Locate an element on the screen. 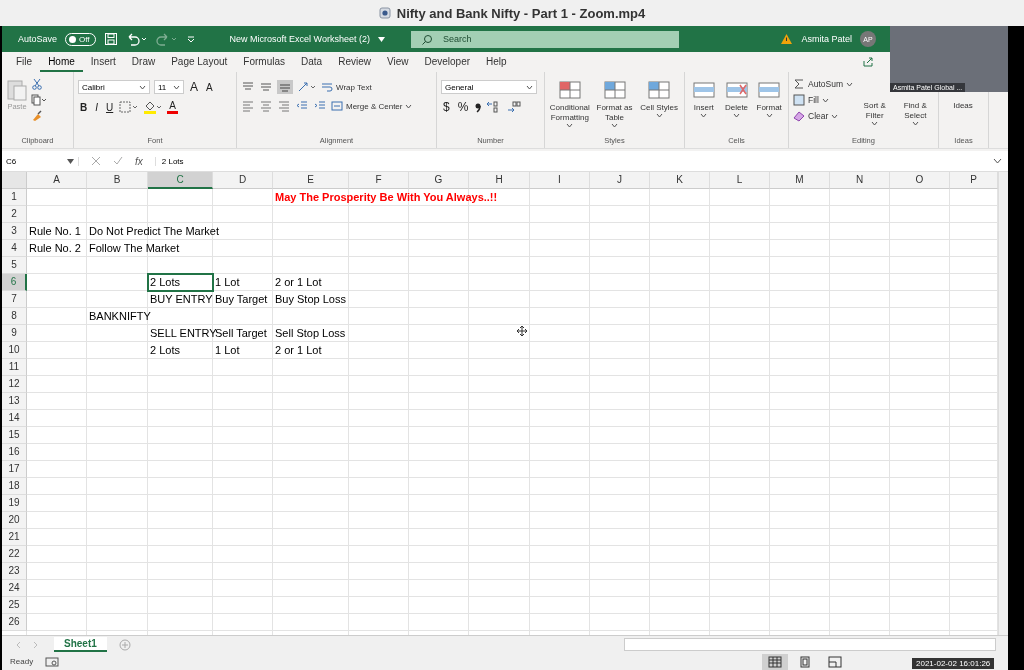 The height and width of the screenshot is (670, 1024). decrease-decimal-icon is located at coordinates (514, 107).